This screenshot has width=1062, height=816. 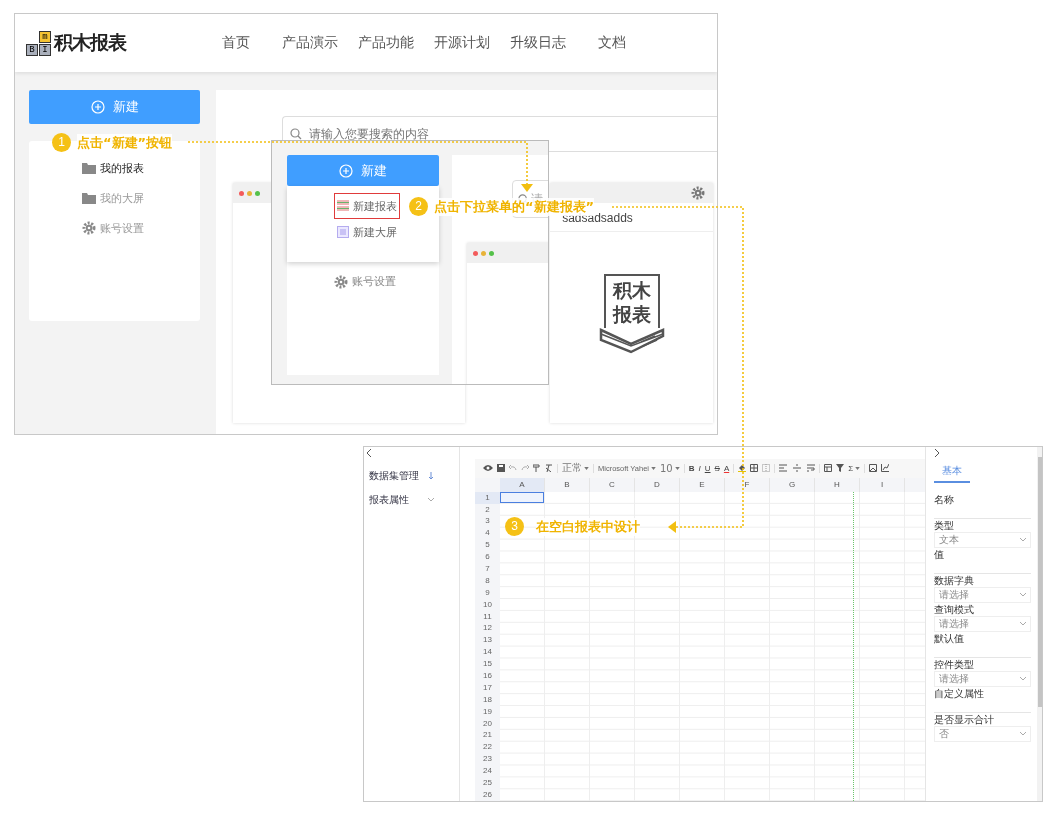 I want to click on row-number: 17, so click(x=487, y=687).